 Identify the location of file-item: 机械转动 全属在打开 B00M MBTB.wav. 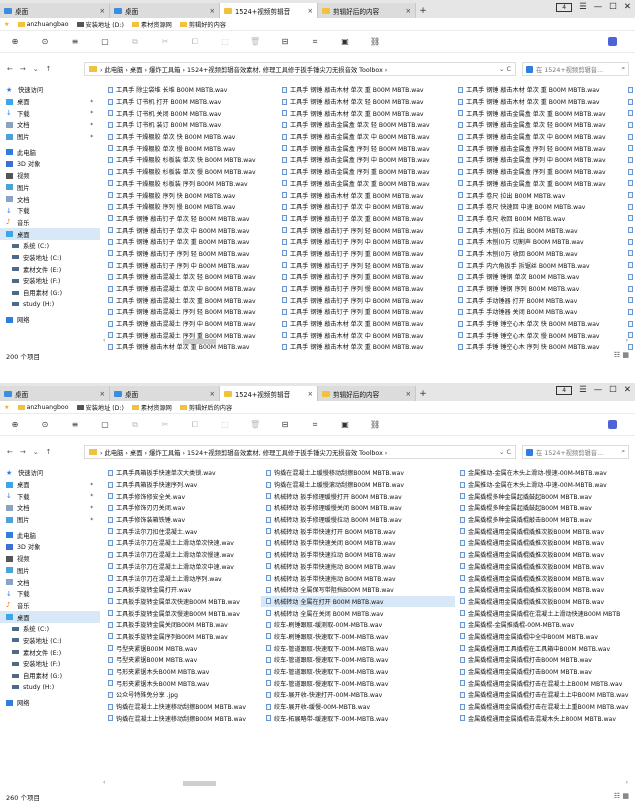
(358, 601).